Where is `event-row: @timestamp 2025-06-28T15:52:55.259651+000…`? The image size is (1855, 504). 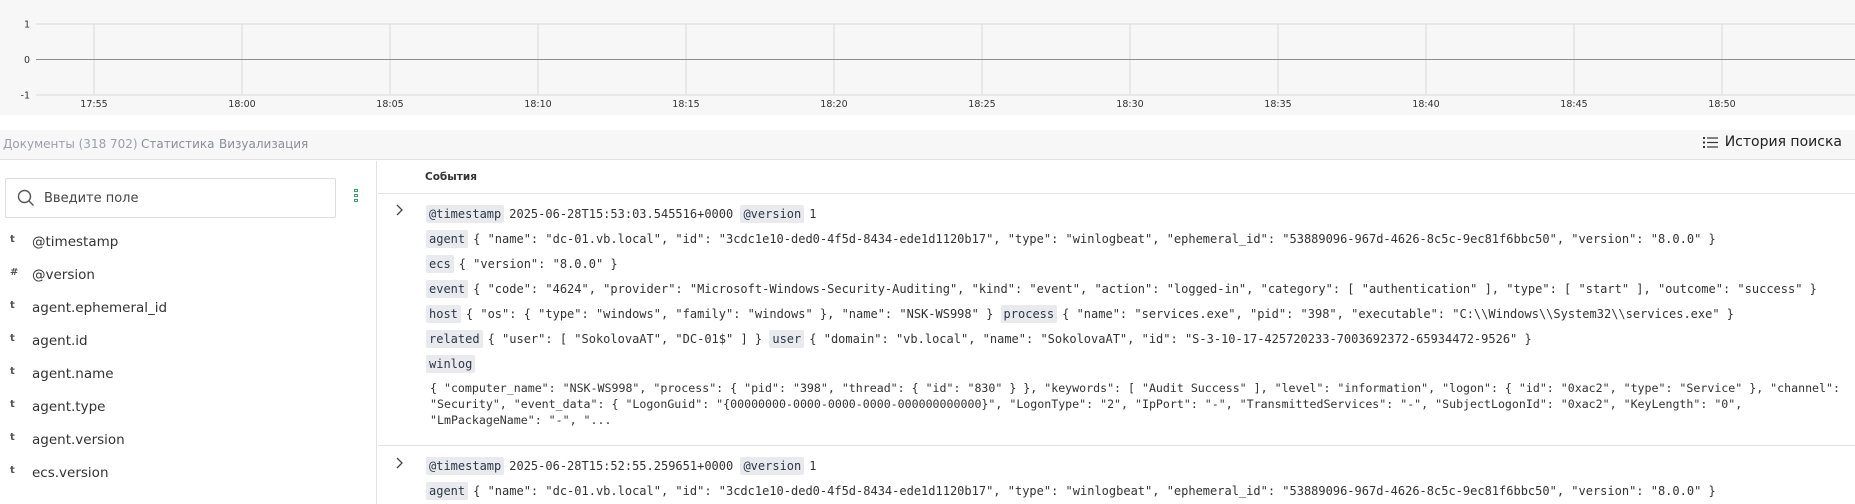 event-row: @timestamp 2025-06-28T15:52:55.259651+000… is located at coordinates (1116, 475).